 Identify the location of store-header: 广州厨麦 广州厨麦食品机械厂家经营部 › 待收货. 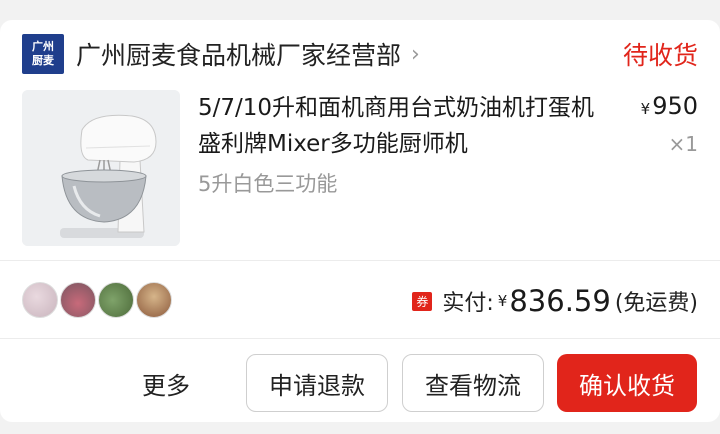
(360, 54).